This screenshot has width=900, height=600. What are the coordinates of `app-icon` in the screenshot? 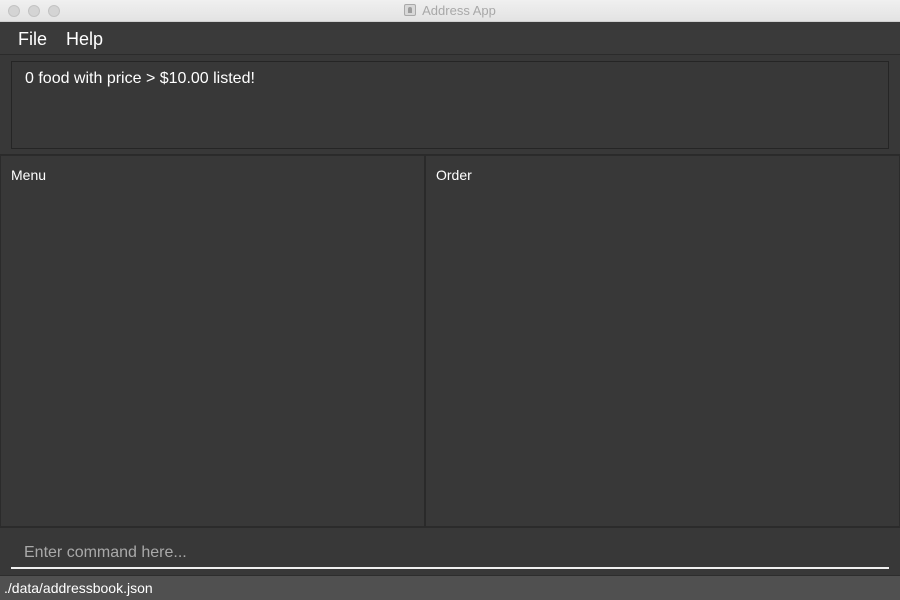 It's located at (410, 10).